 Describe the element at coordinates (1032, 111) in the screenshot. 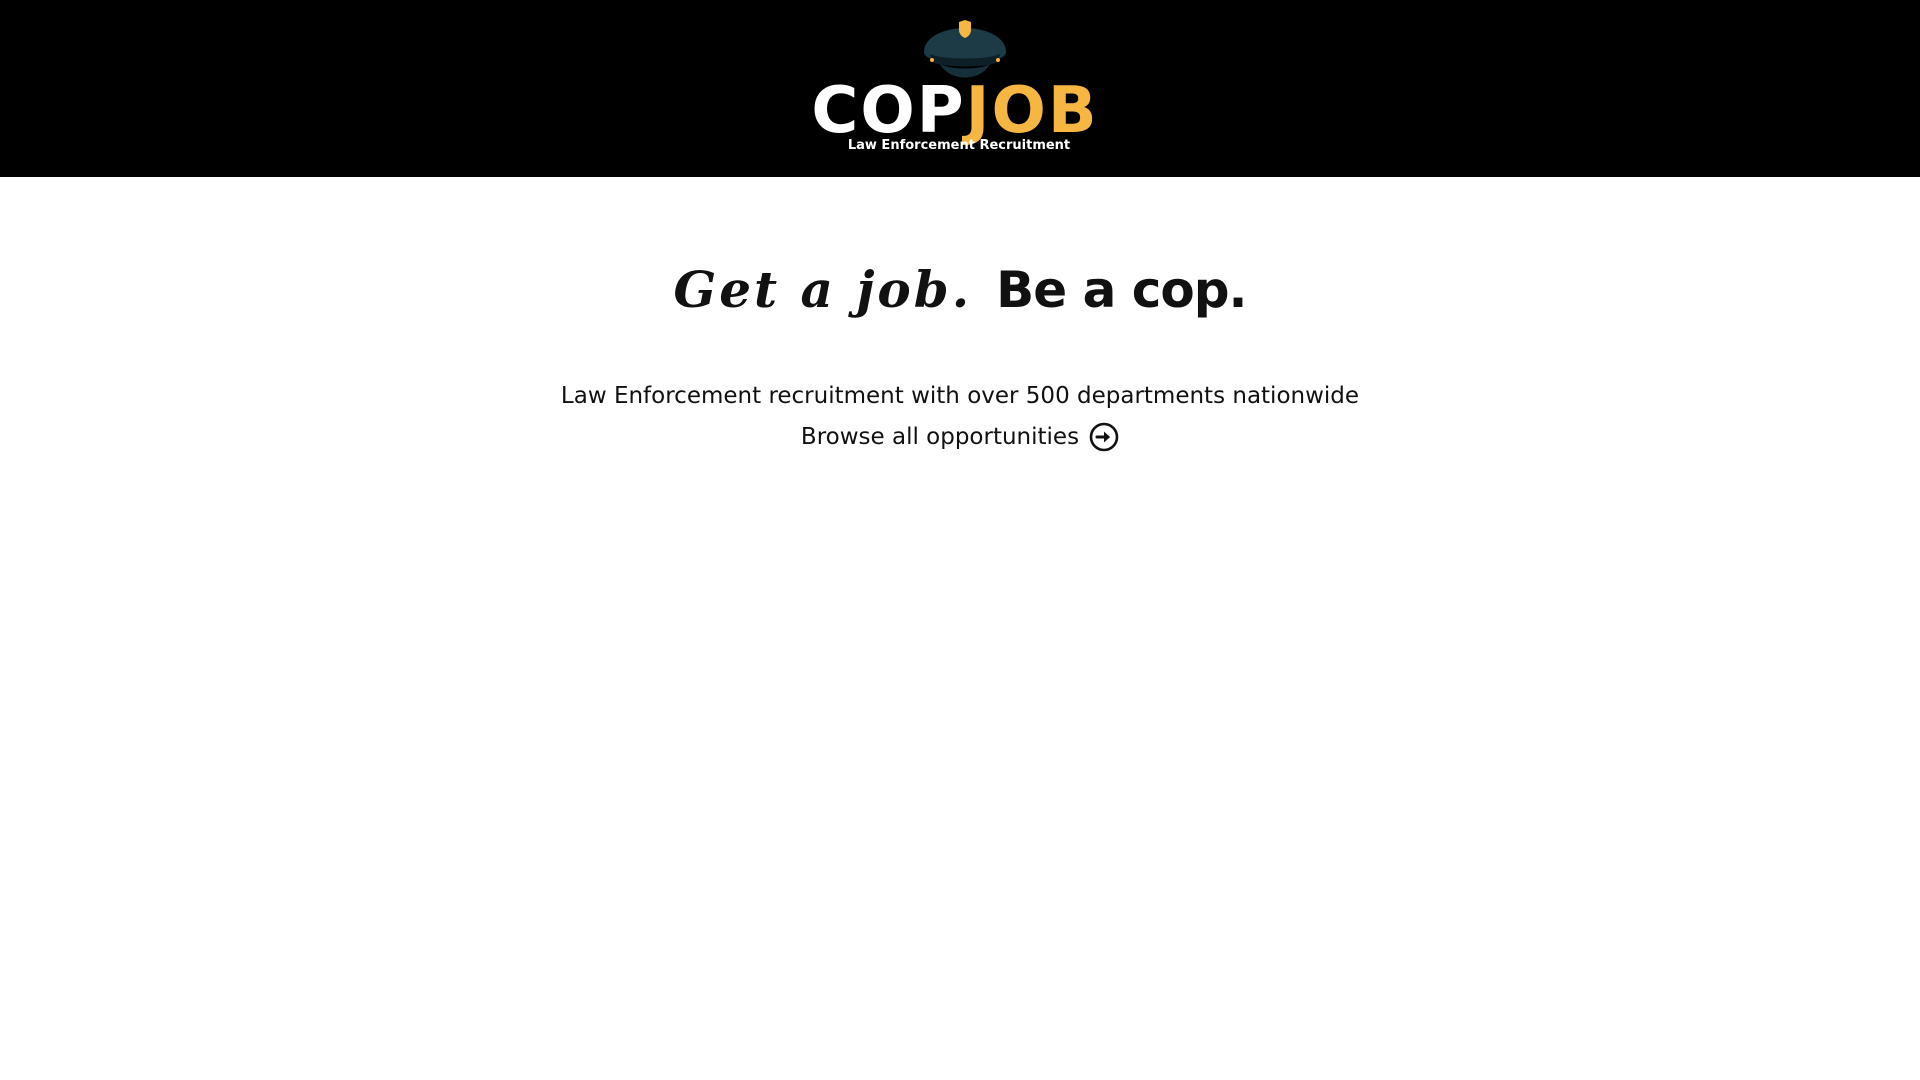

I see `logo-word-job: JOB` at that location.